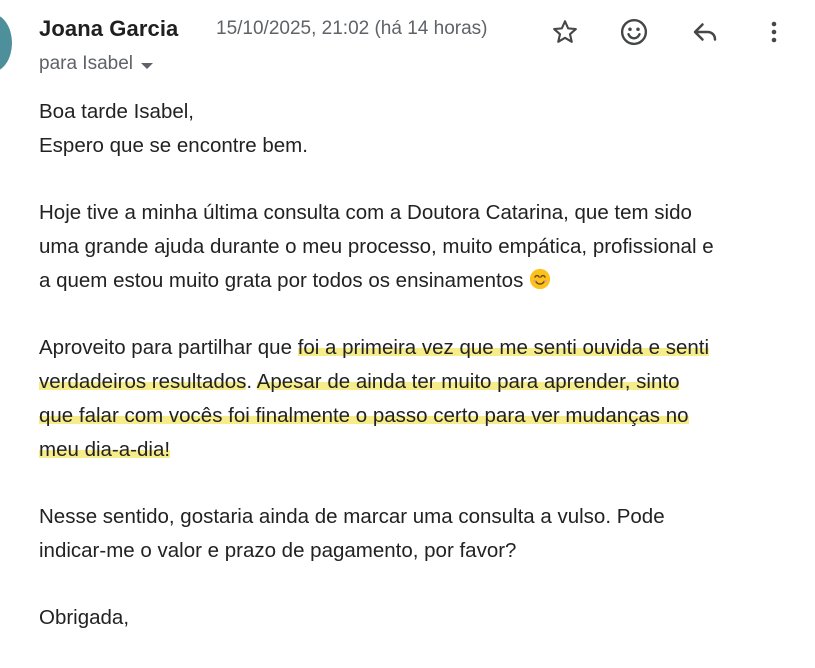 The width and height of the screenshot is (815, 668). I want to click on smiling-face-emoji-icon, so click(540, 278).